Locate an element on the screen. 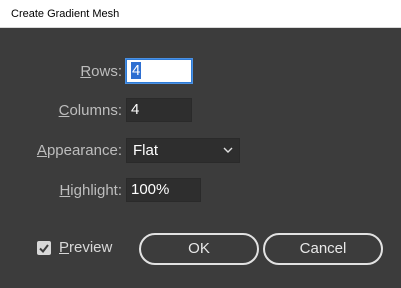 The image size is (401, 288). columns-label-text: olumns: is located at coordinates (95, 110).